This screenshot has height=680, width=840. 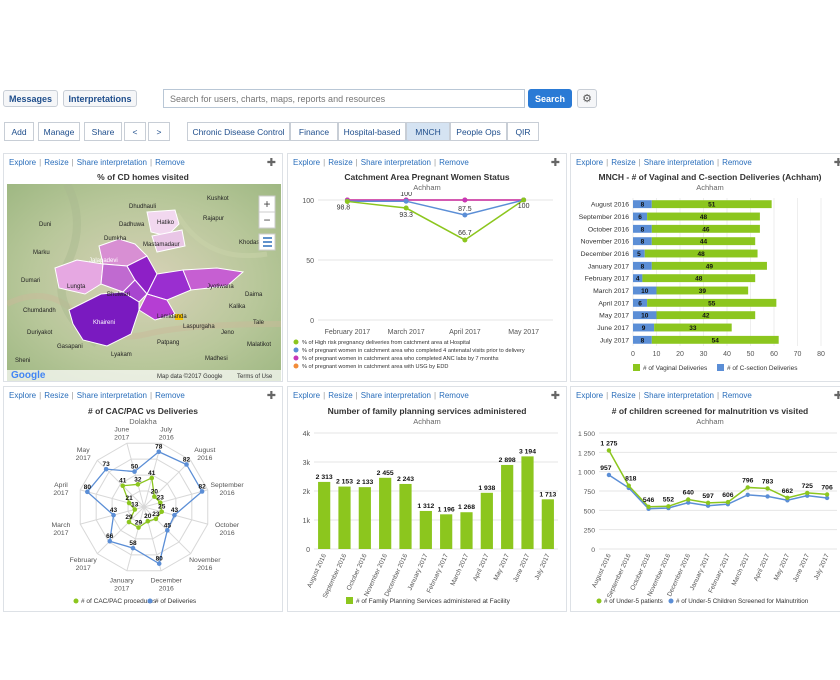 What do you see at coordinates (613, 303) in the screenshot?
I see `y-tick-label: April 2017` at bounding box center [613, 303].